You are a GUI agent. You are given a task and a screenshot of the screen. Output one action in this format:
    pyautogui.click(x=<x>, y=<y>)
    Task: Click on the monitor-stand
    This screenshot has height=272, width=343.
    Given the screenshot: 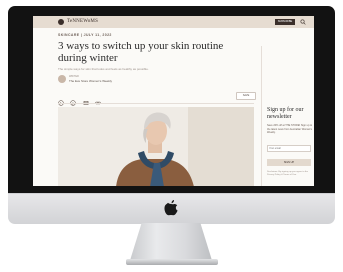 What is the action you would take?
    pyautogui.click(x=171, y=242)
    